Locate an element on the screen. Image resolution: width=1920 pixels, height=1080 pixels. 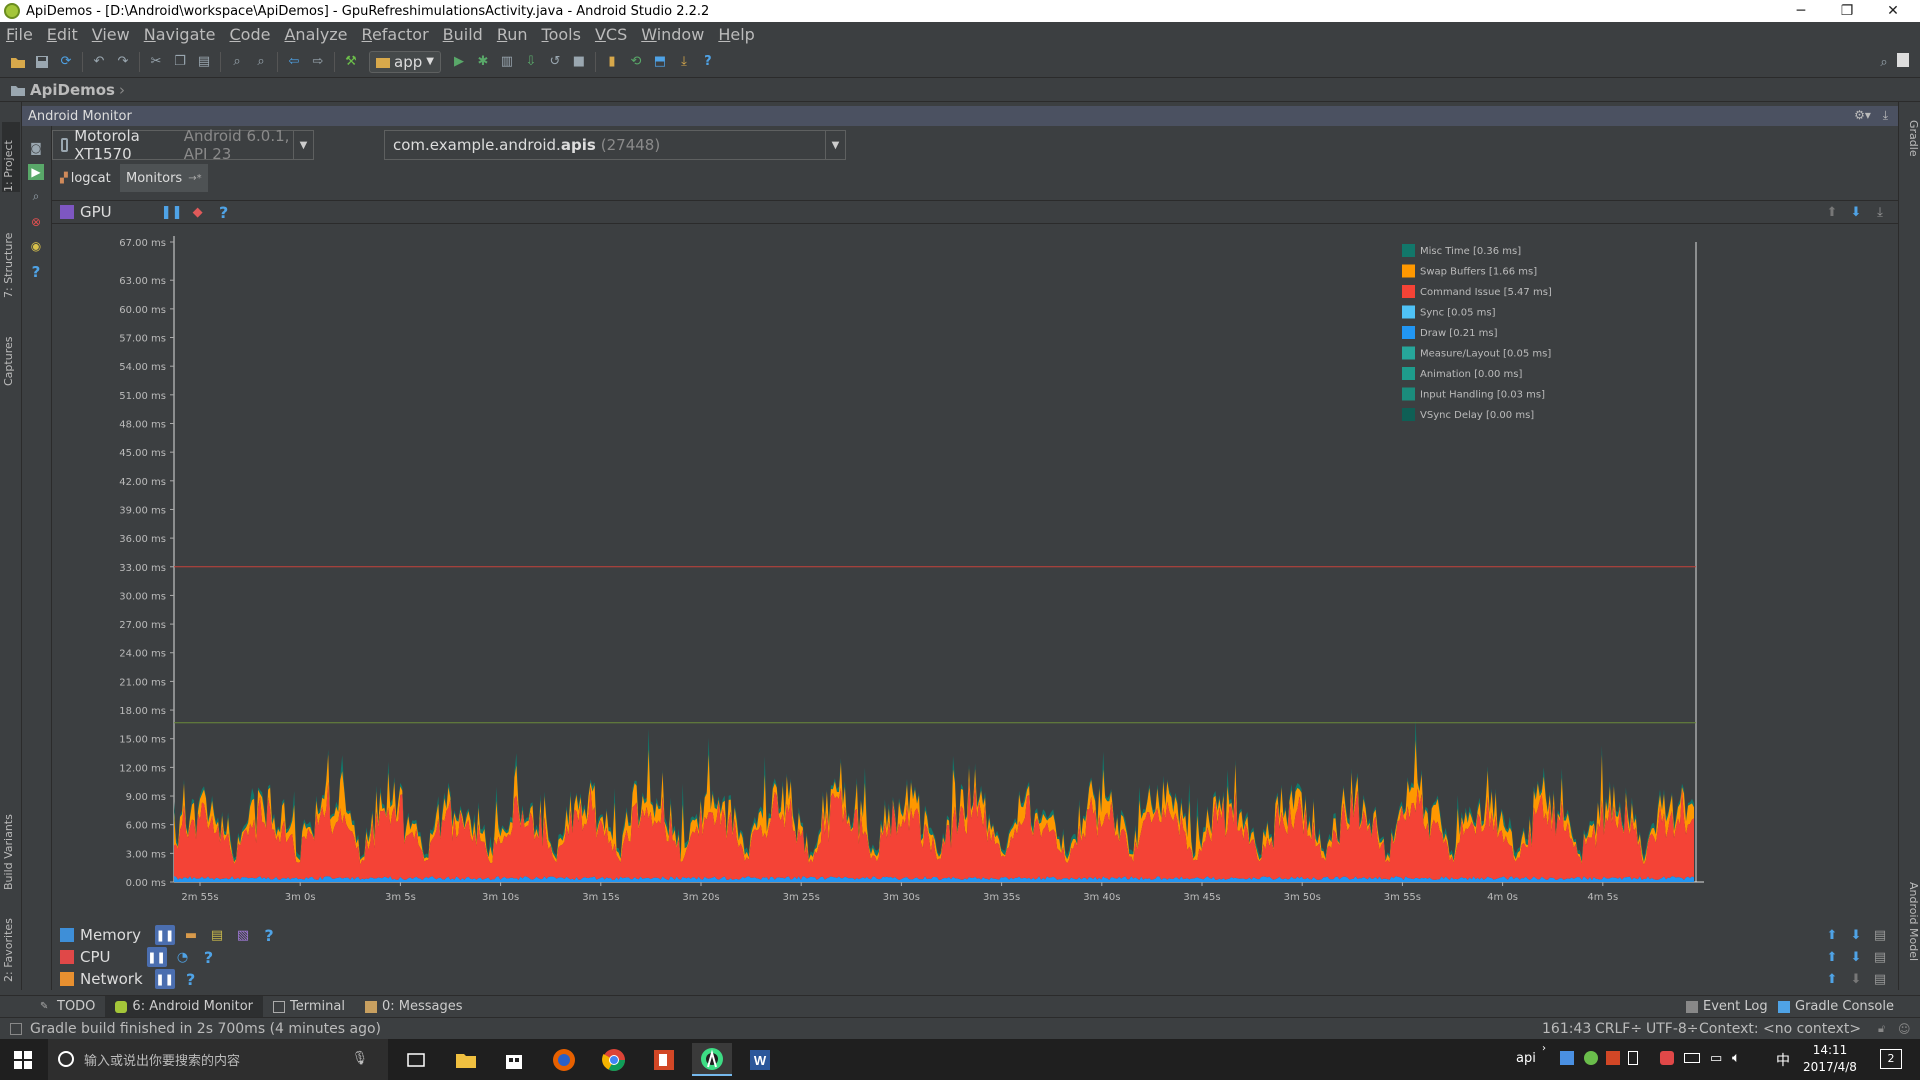
coverage-icon: ▥ is located at coordinates (507, 62).